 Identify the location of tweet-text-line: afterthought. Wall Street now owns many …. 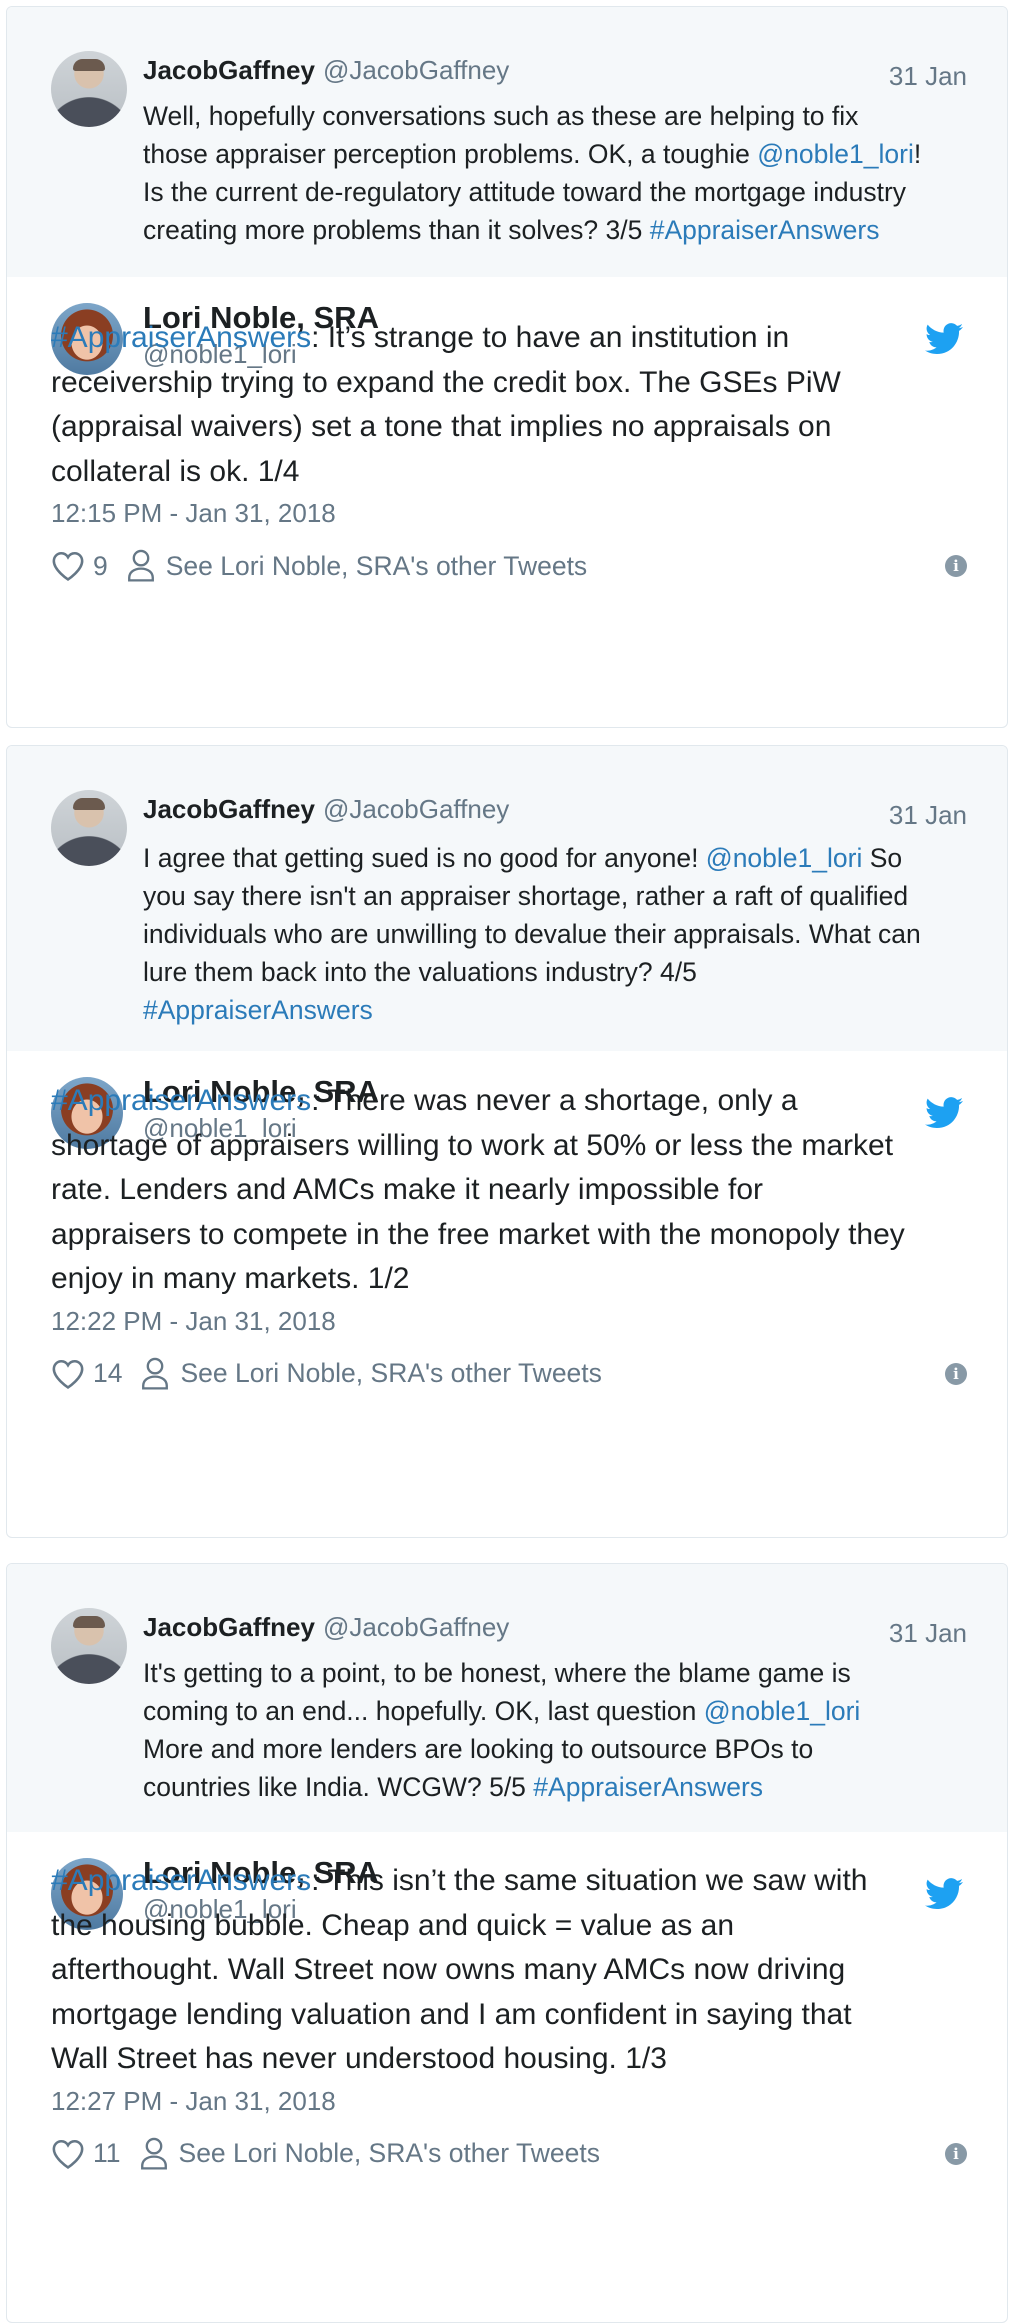
(509, 1970).